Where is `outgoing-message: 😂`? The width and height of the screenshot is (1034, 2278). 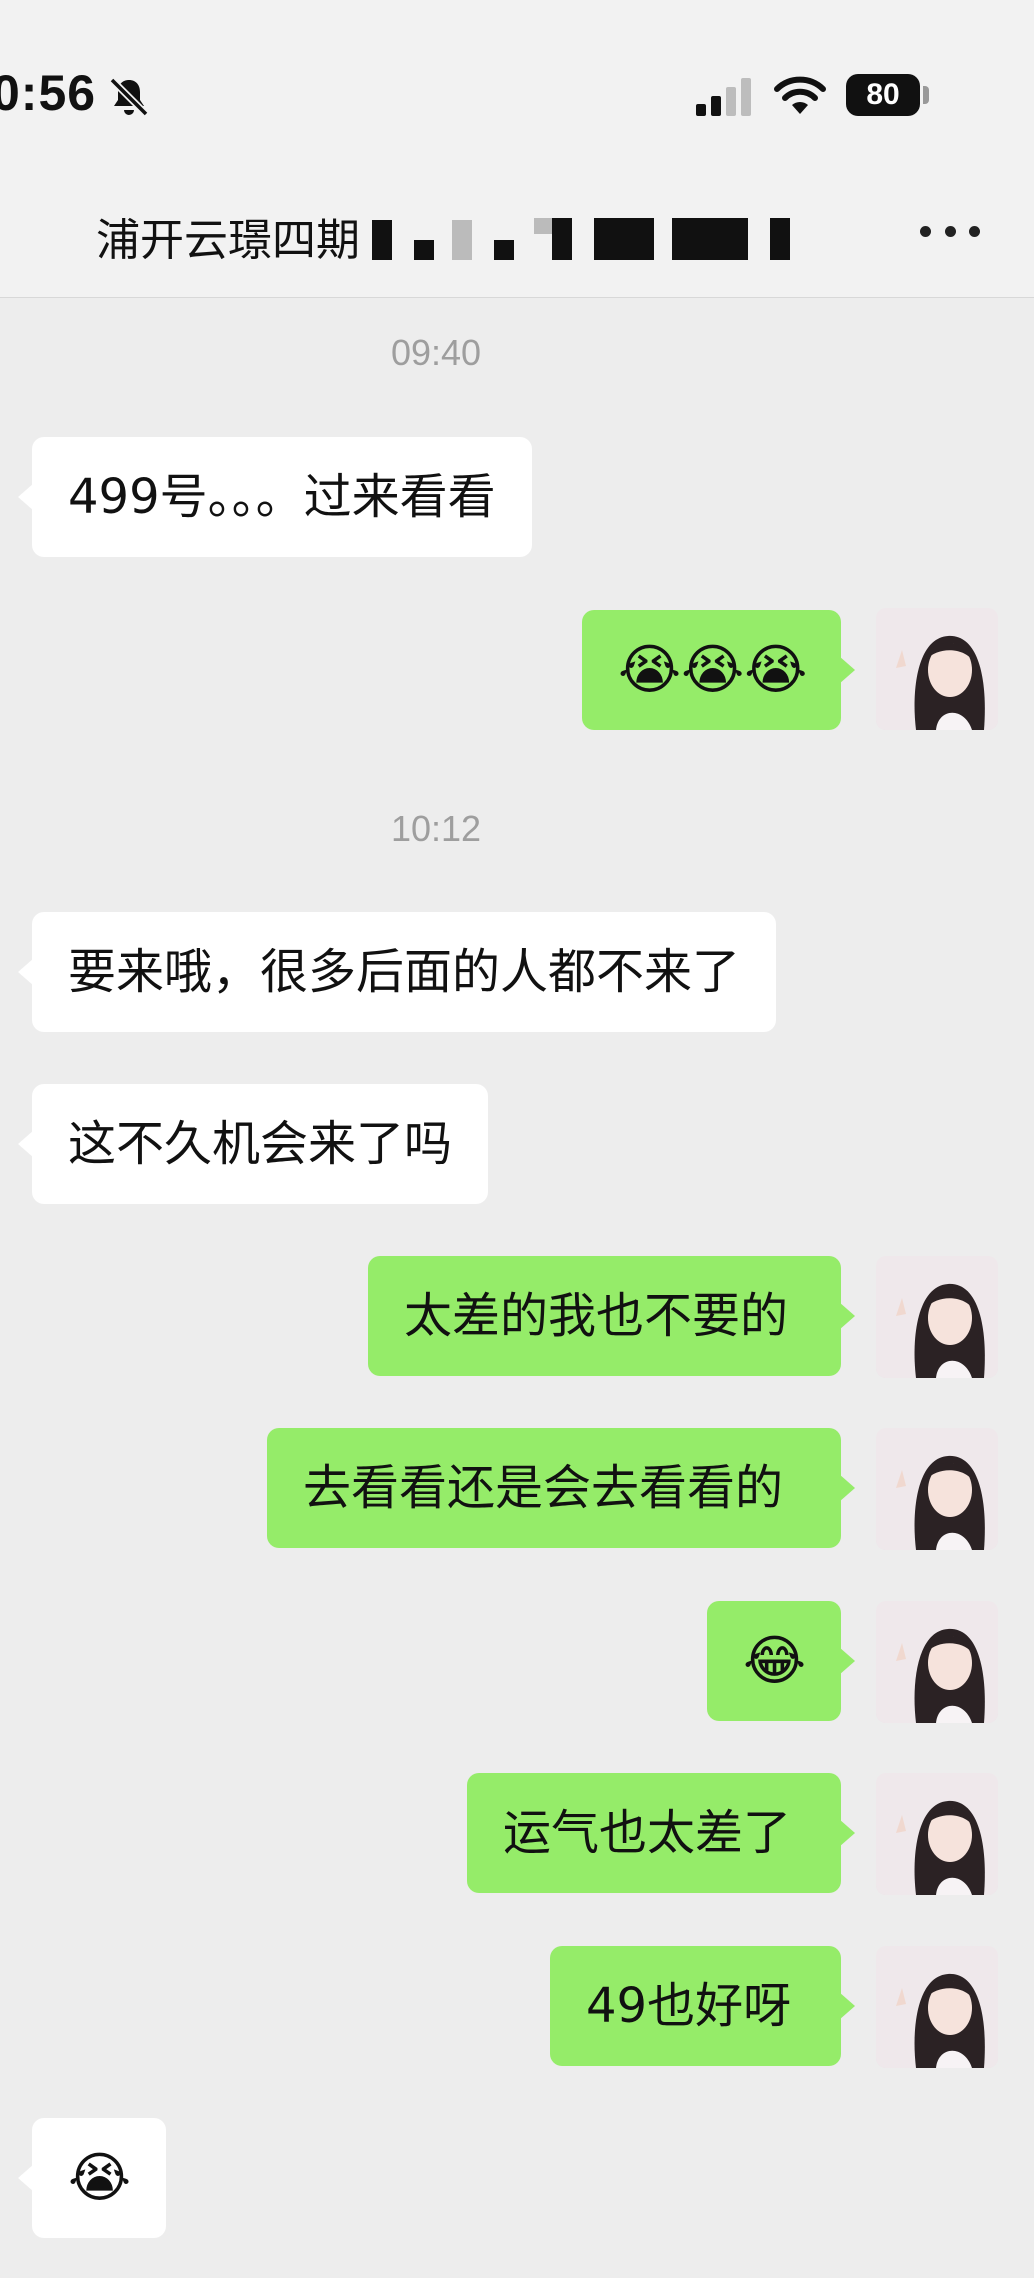 outgoing-message: 😂 is located at coordinates (781, 1661).